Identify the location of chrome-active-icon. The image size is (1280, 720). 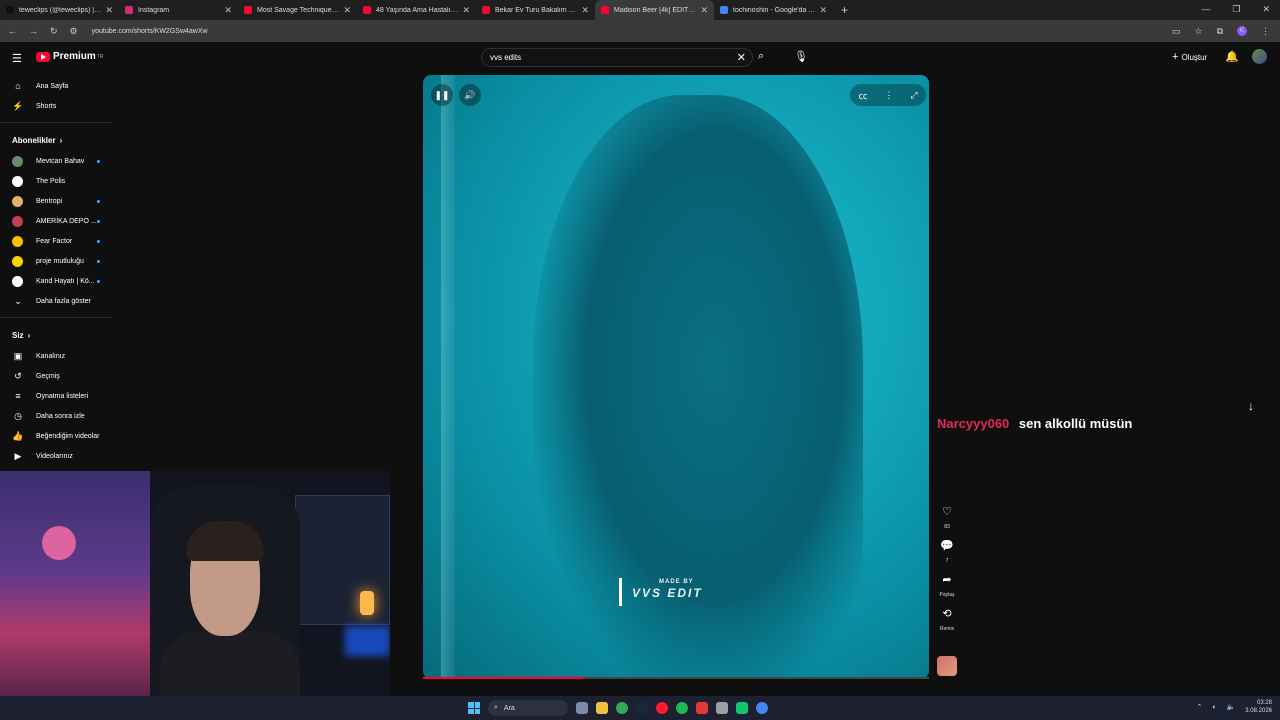
(762, 708).